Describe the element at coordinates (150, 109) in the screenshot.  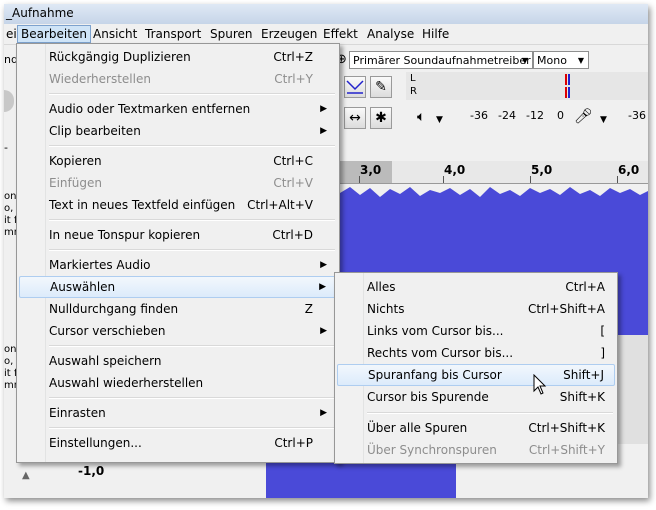
I see `menu-item-label: Audio oder Textmarken entfernen` at that location.